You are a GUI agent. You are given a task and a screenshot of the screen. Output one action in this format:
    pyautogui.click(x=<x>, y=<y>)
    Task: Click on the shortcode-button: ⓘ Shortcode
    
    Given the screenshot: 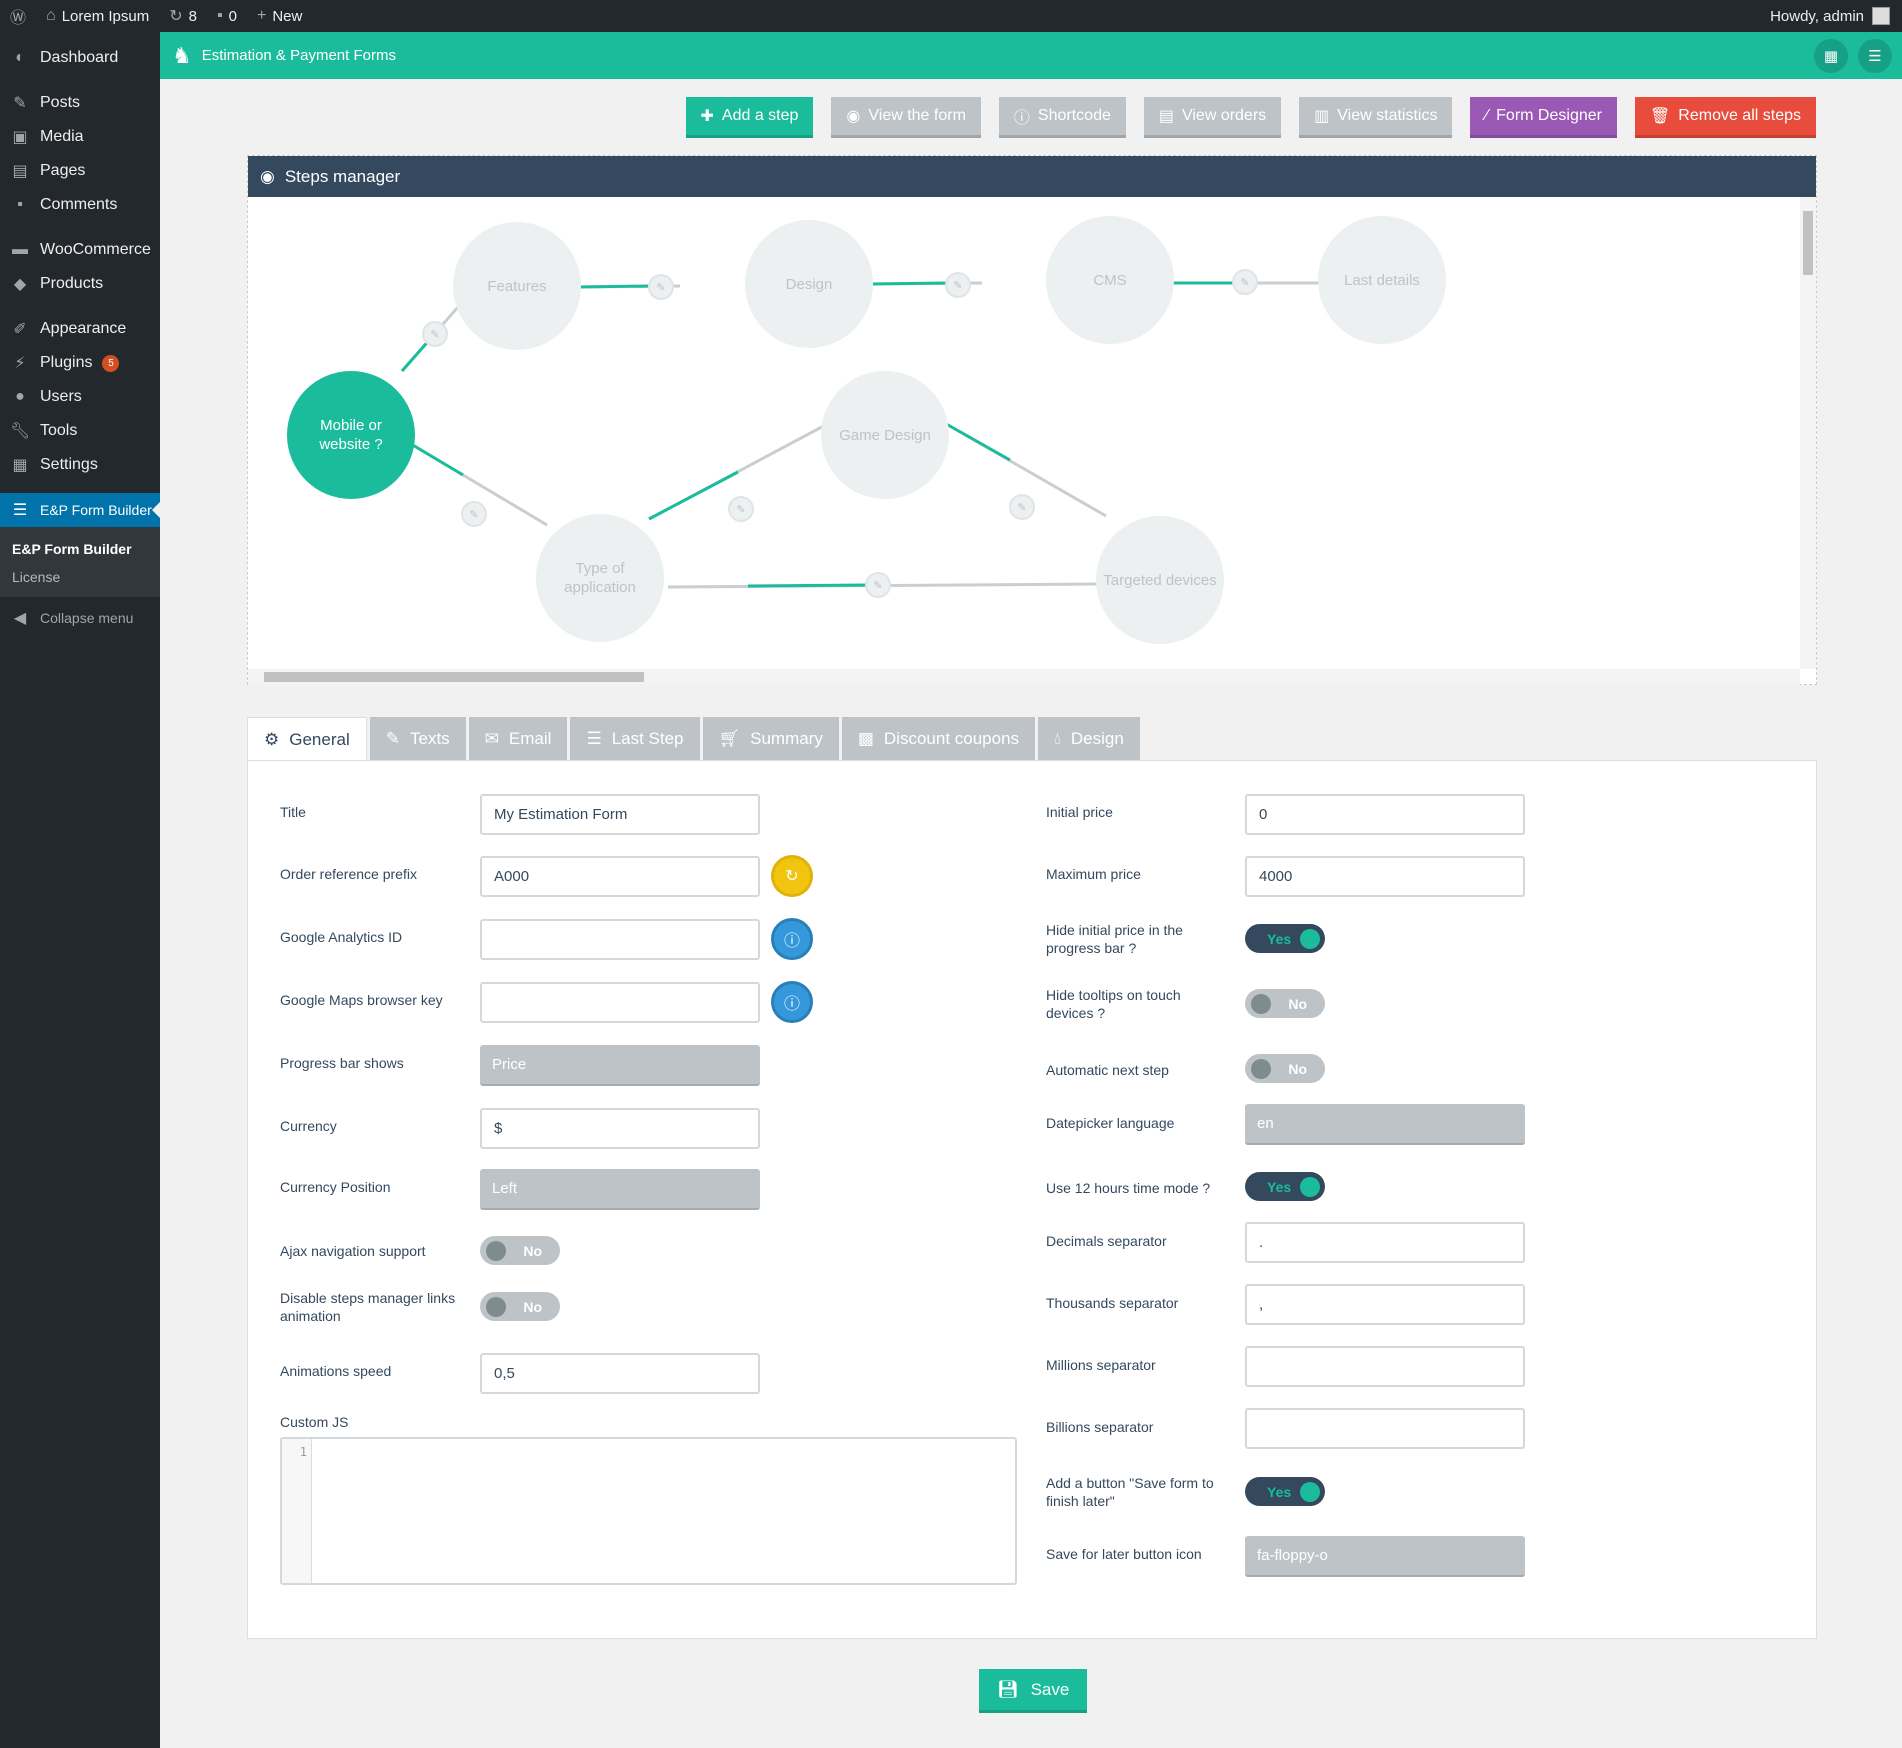 What is the action you would take?
    pyautogui.click(x=1062, y=117)
    